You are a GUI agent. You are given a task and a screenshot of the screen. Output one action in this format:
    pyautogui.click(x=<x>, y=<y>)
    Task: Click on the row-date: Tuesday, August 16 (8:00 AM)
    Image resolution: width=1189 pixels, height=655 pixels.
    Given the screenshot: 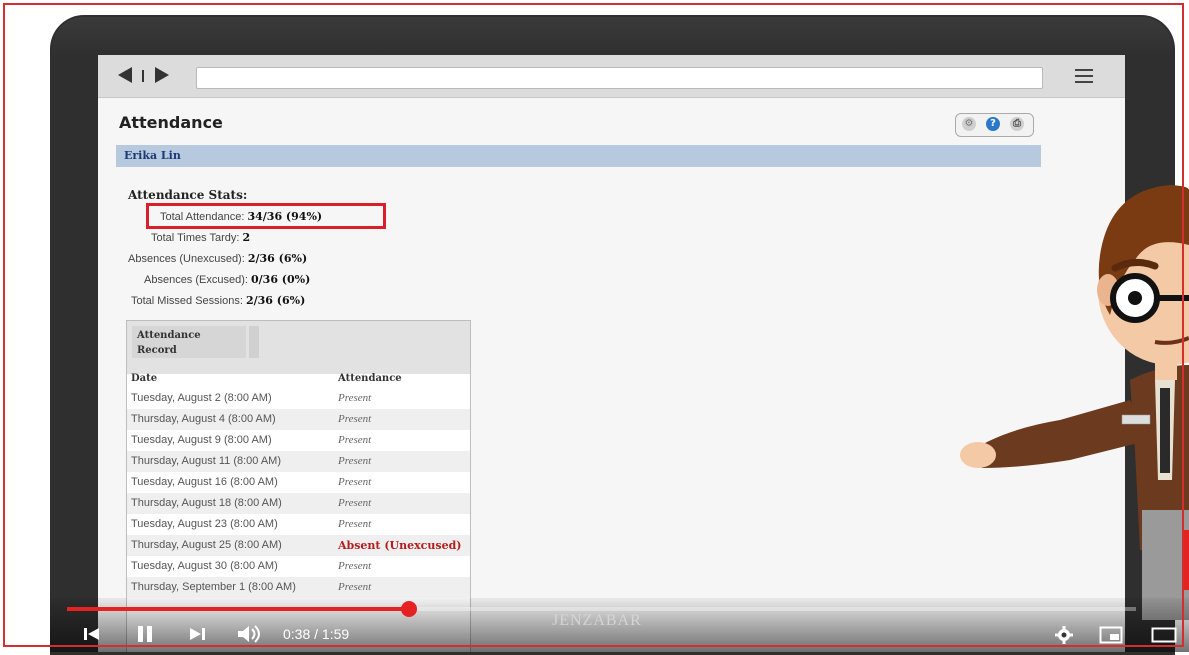 What is the action you would take?
    pyautogui.click(x=204, y=482)
    